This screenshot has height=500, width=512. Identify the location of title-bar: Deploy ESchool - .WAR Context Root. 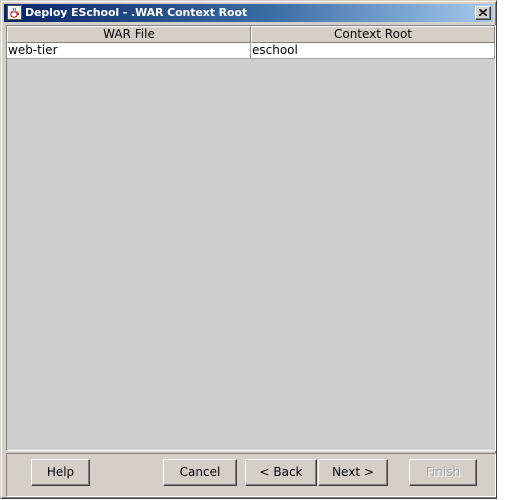
(248, 13).